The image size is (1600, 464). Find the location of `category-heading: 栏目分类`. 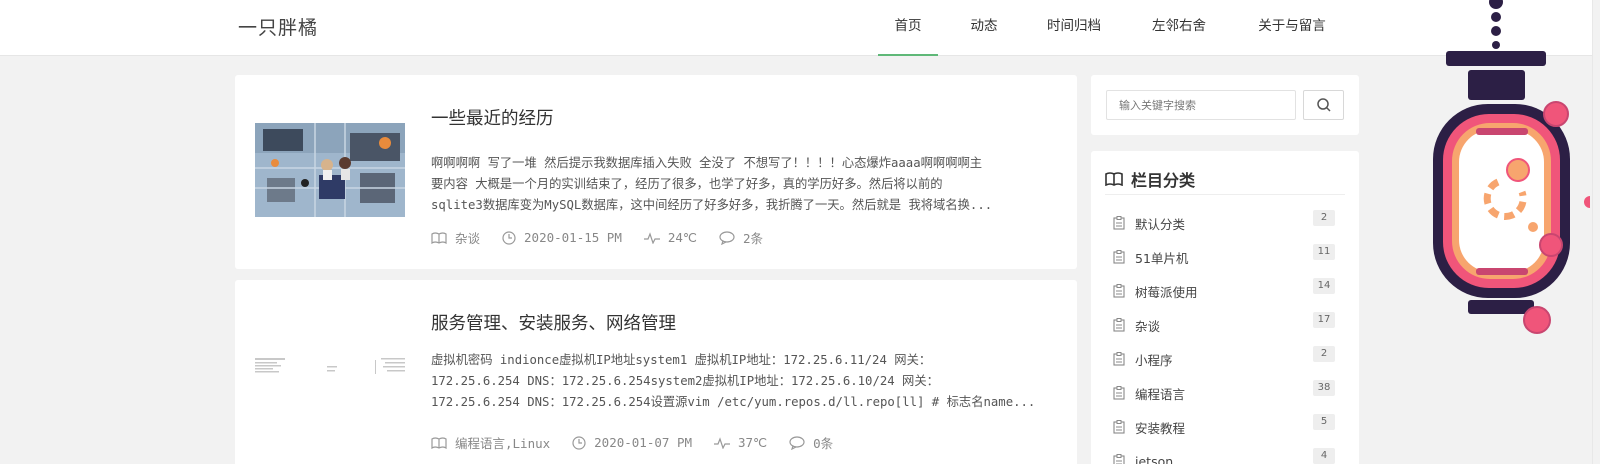

category-heading: 栏目分类 is located at coordinates (1225, 179).